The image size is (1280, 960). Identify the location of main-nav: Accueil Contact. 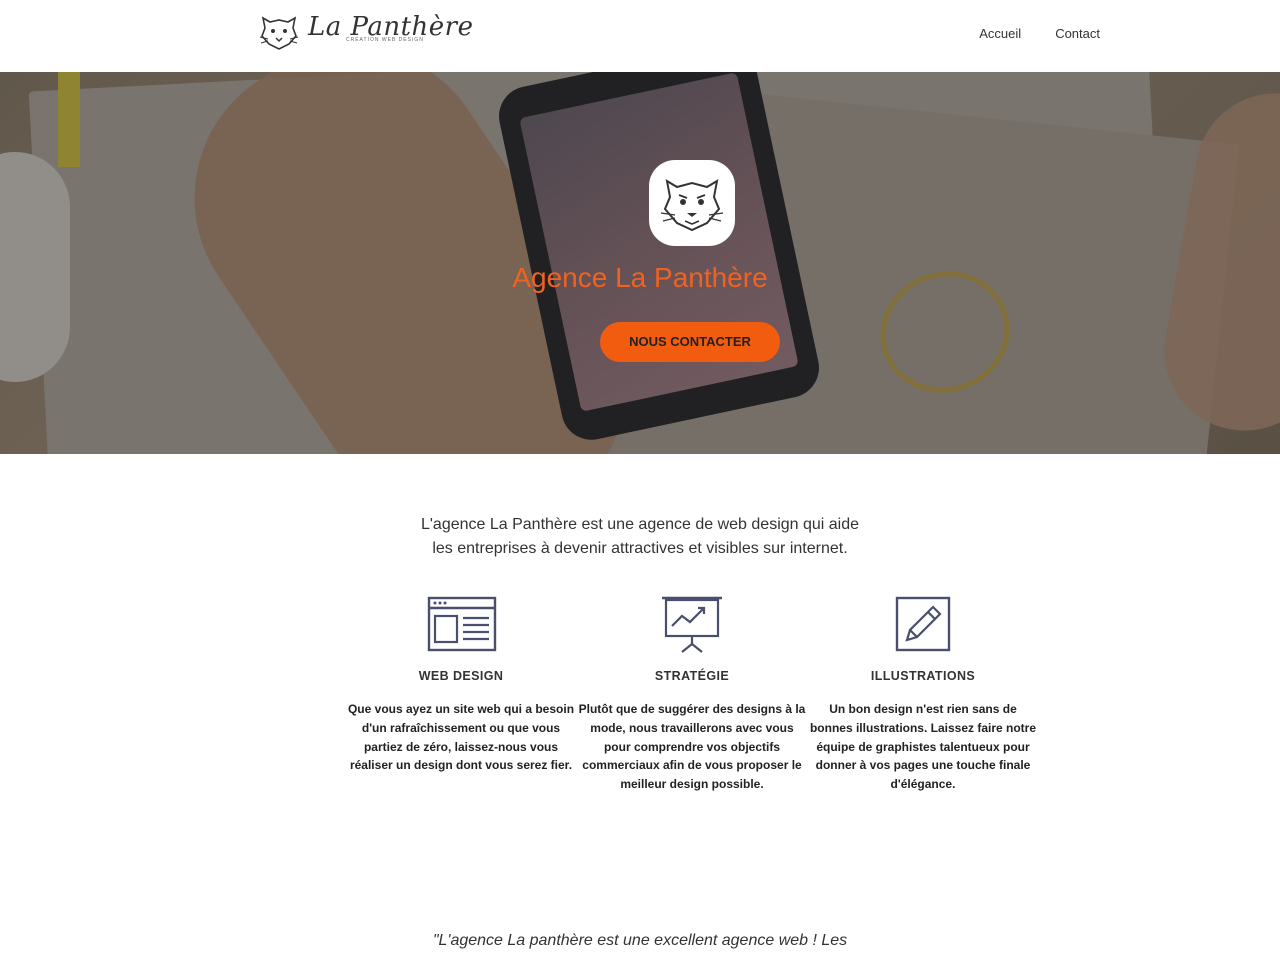
(1039, 33).